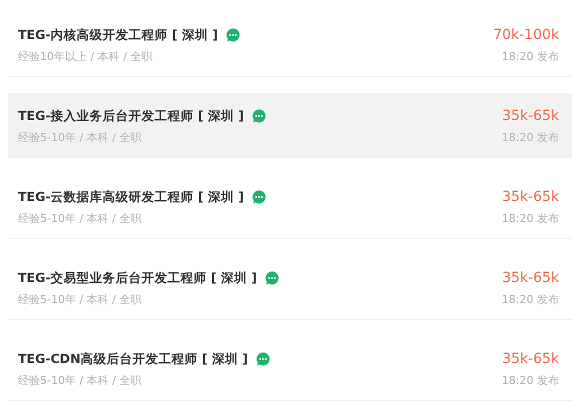  I want to click on job-title: TEG-接入业务后台开发工程师 [ 深圳 ], so click(131, 116).